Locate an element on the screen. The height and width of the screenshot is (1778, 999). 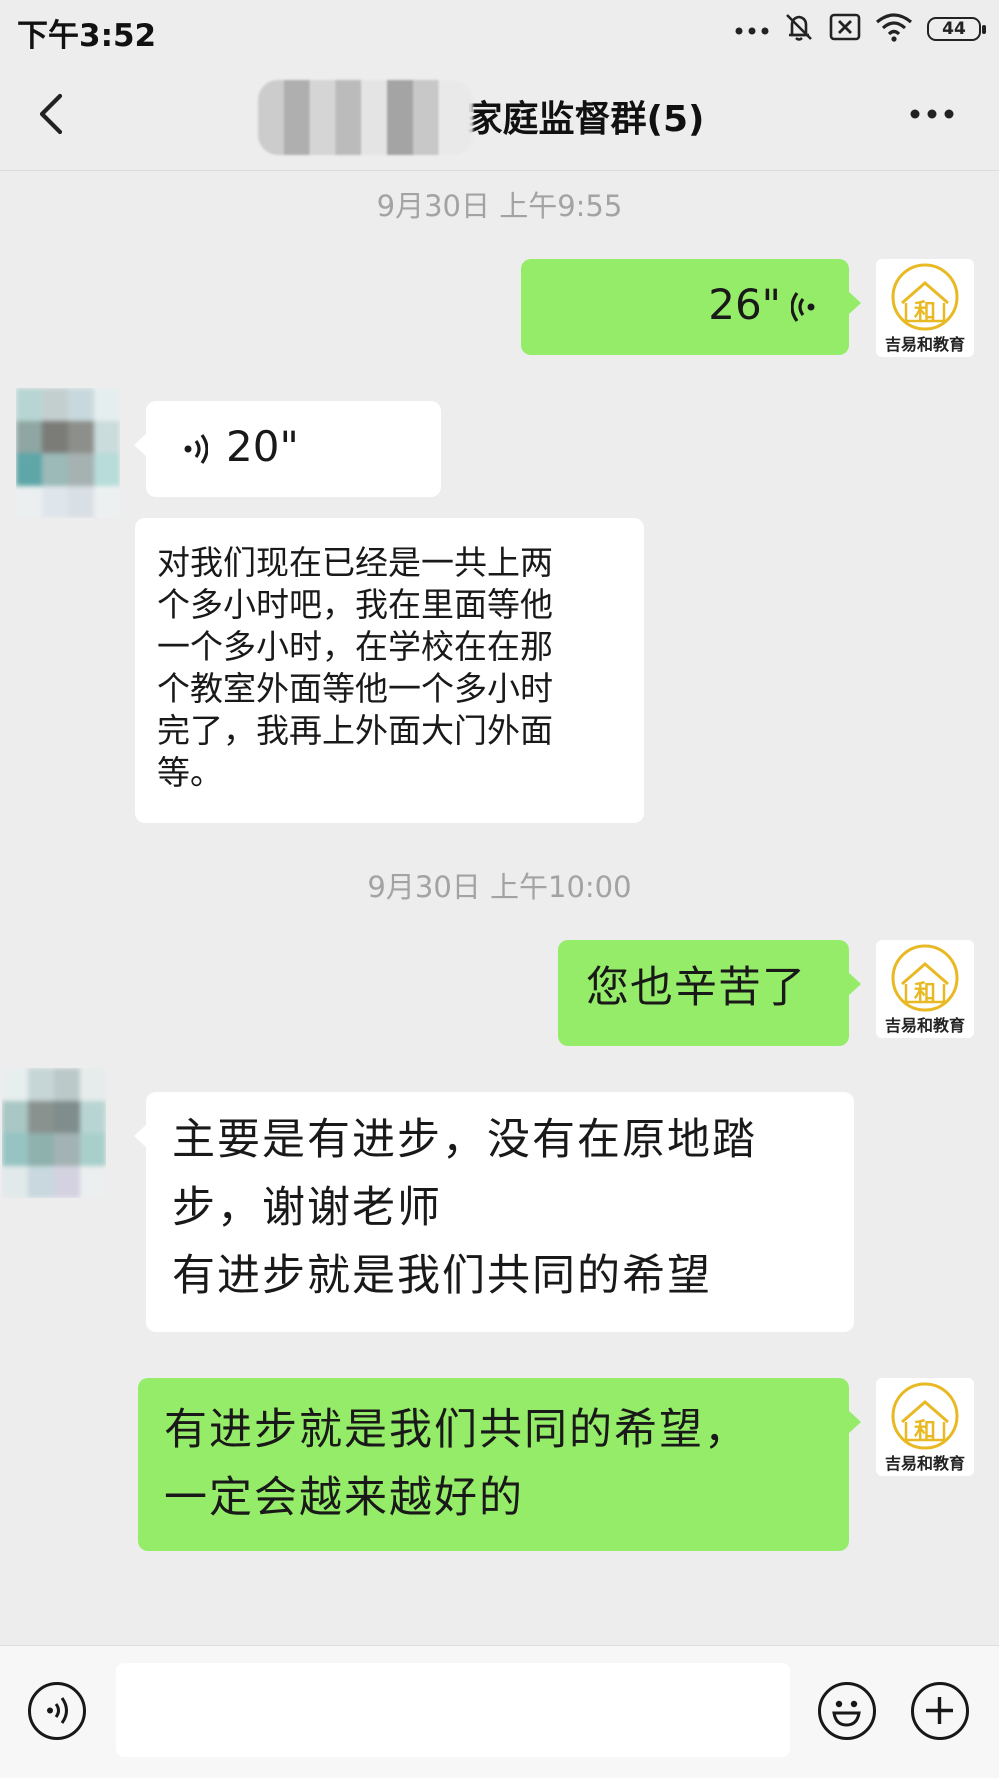
mute-bell-icon is located at coordinates (799, 29).